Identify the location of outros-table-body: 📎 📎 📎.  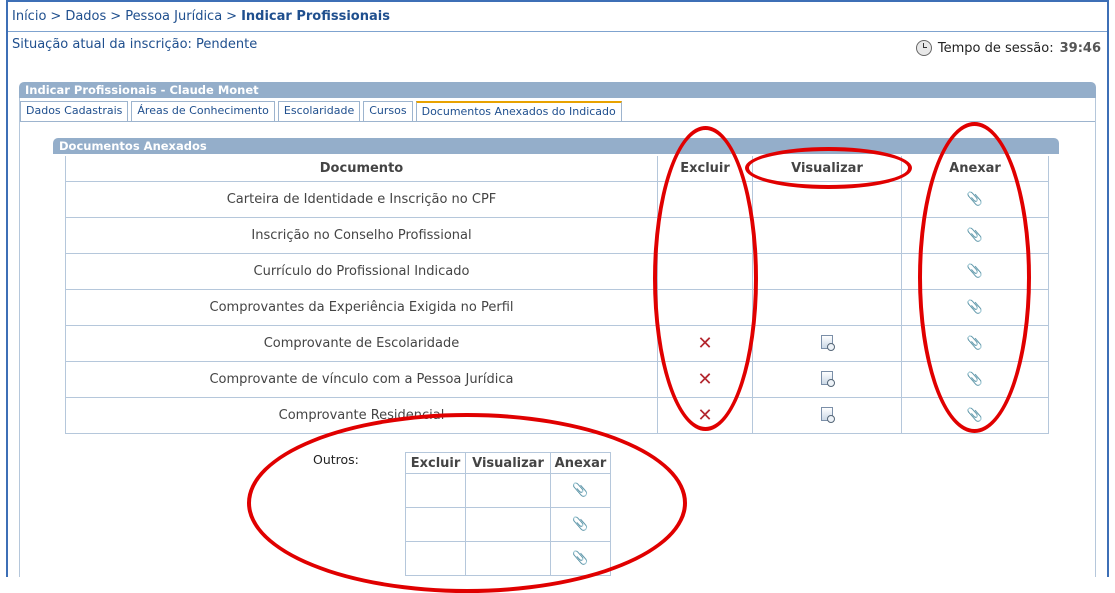
(508, 524).